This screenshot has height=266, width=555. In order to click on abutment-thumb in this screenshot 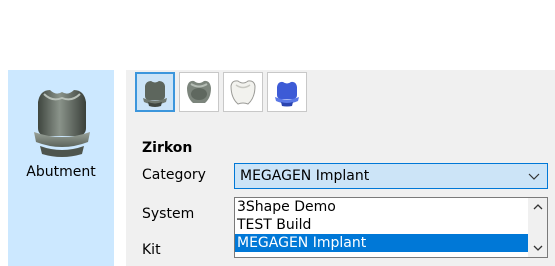, I will do `click(155, 92)`.